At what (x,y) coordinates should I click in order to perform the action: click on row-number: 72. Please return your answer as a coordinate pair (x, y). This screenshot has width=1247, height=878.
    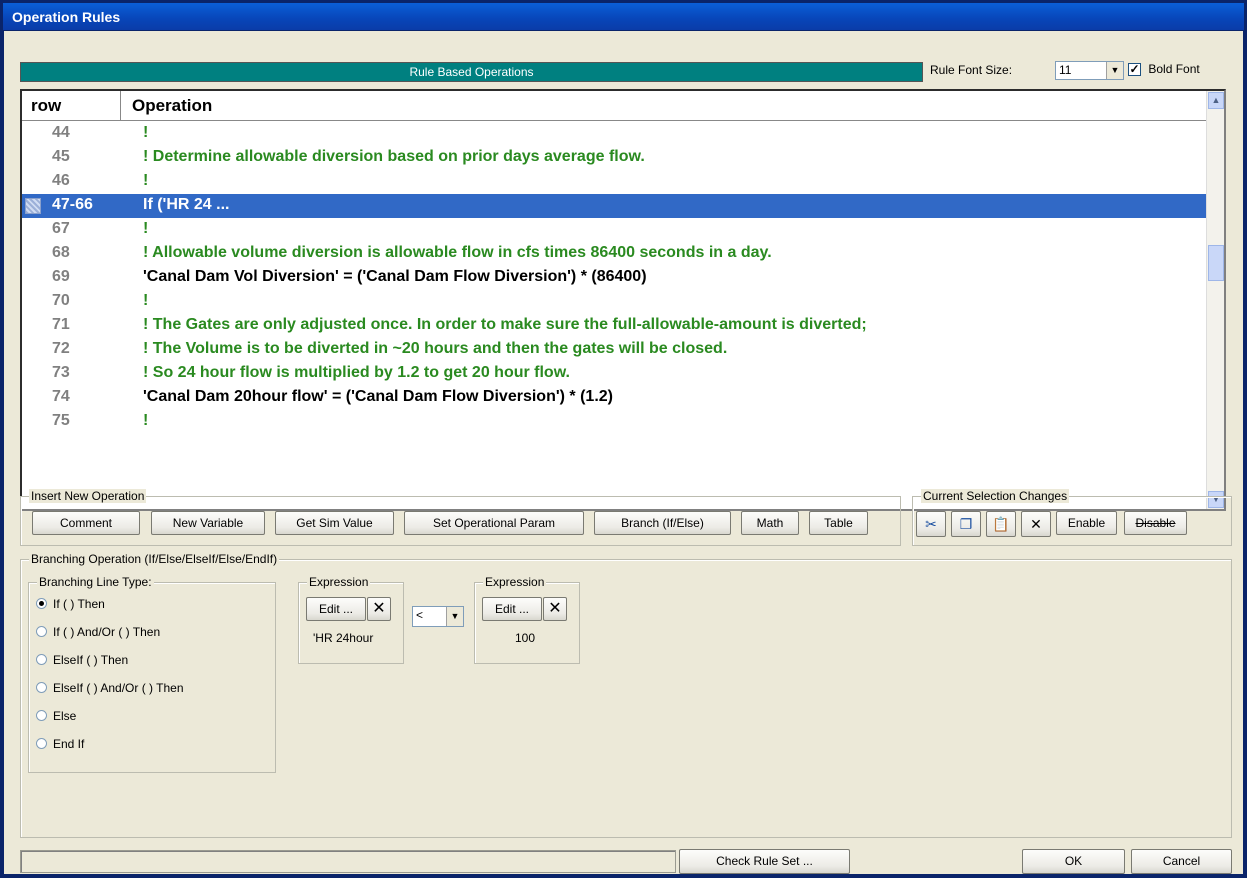
    Looking at the image, I should click on (61, 348).